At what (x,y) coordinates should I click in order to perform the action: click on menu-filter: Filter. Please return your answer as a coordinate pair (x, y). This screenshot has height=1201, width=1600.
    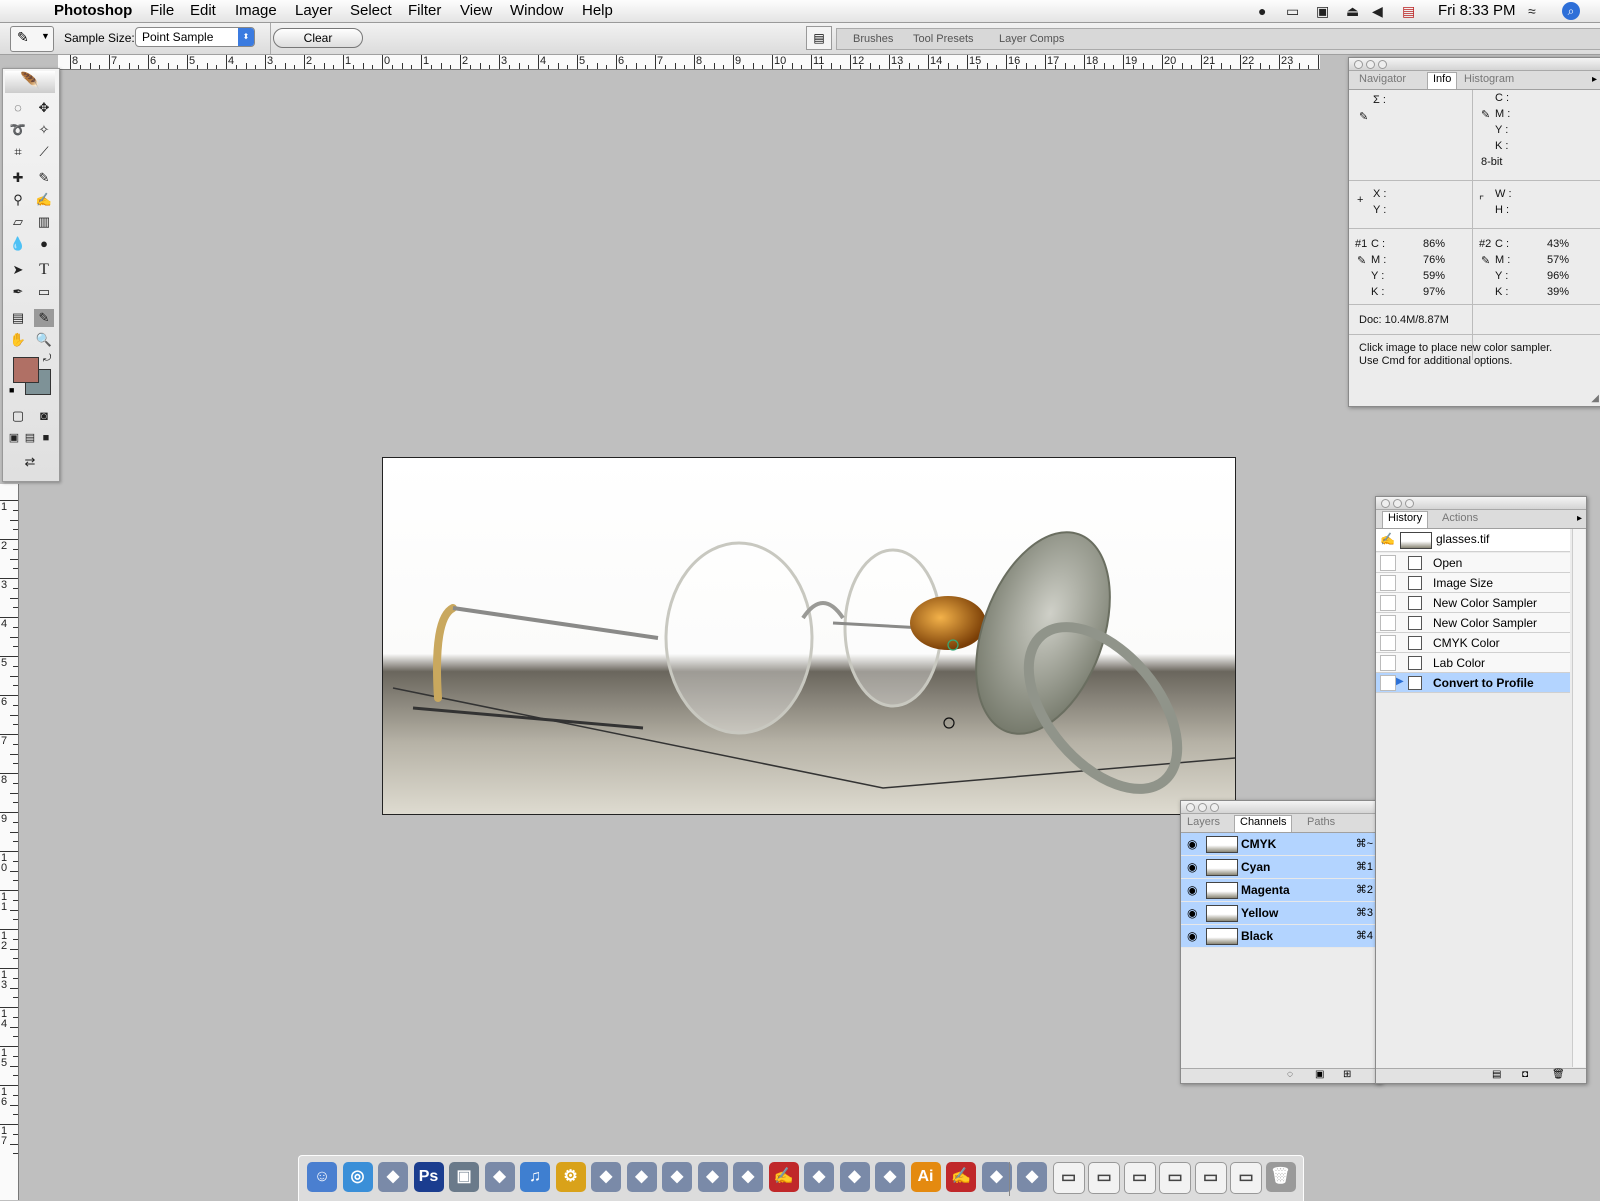
    Looking at the image, I should click on (424, 10).